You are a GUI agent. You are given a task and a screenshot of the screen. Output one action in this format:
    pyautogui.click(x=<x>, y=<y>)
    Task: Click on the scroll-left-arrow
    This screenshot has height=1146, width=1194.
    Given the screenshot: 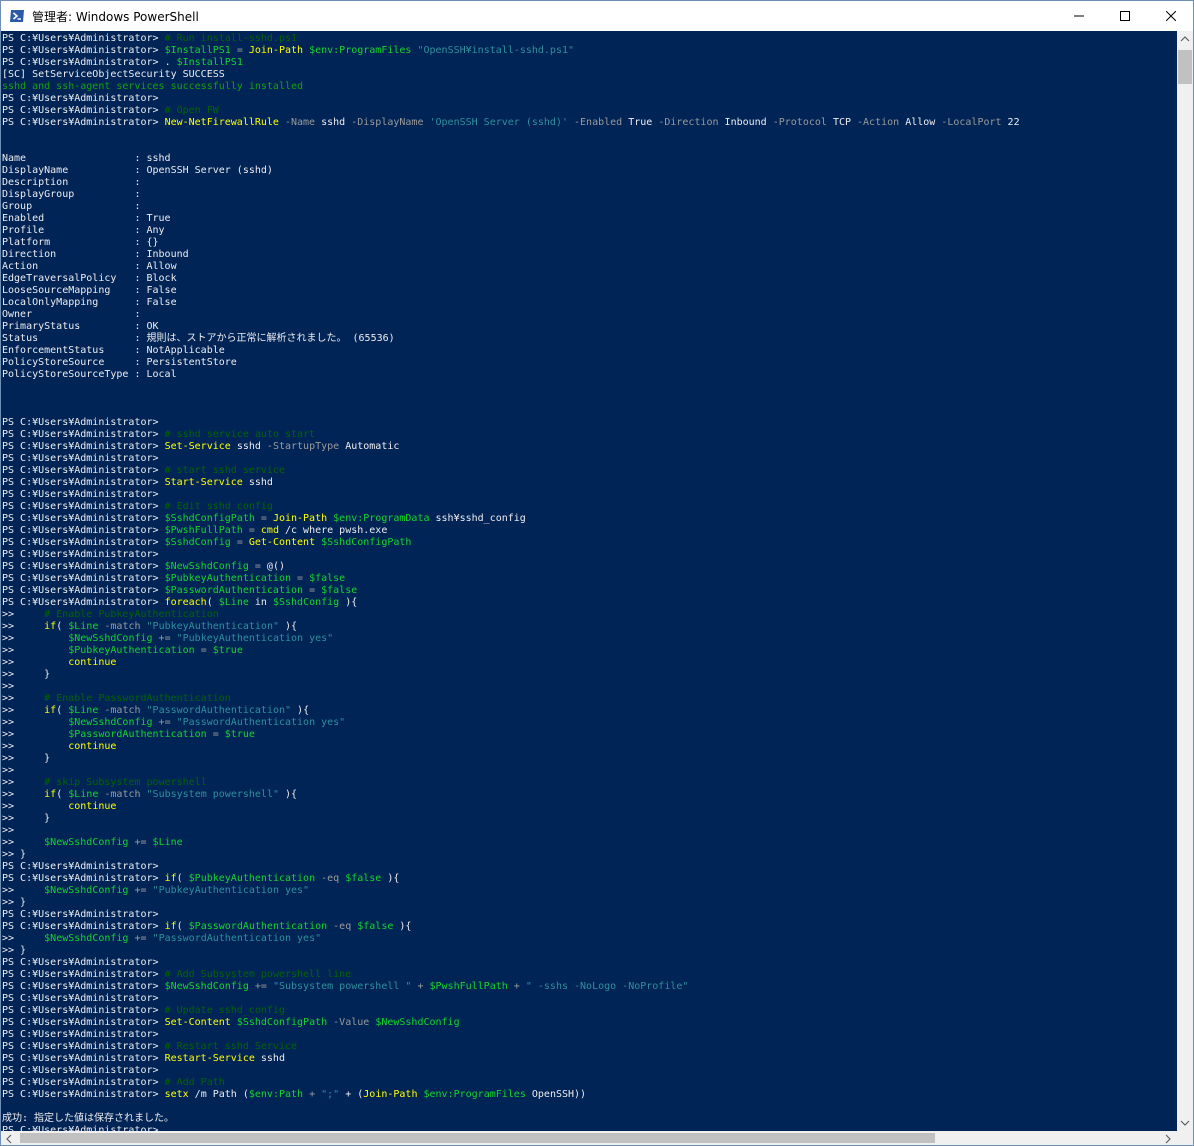 What is the action you would take?
    pyautogui.click(x=9, y=1138)
    